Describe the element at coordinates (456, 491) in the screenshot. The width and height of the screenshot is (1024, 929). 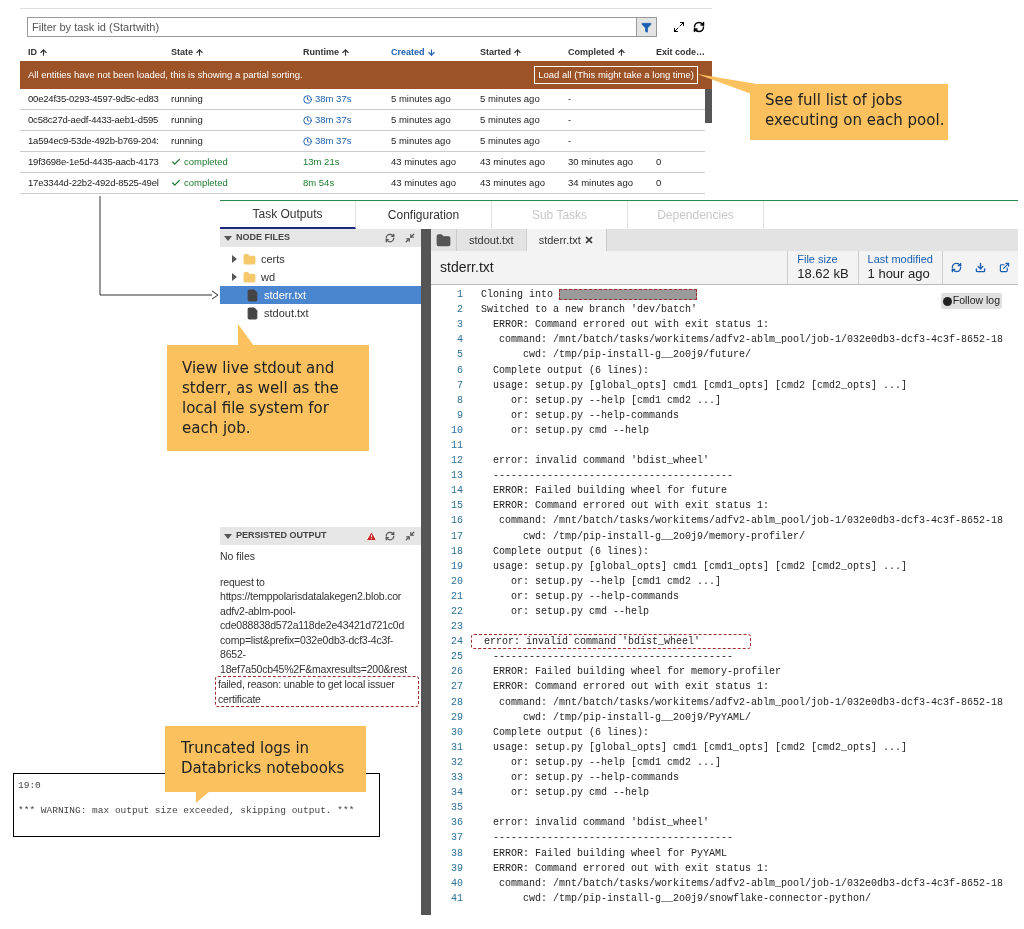
I see `line-number: 14` at that location.